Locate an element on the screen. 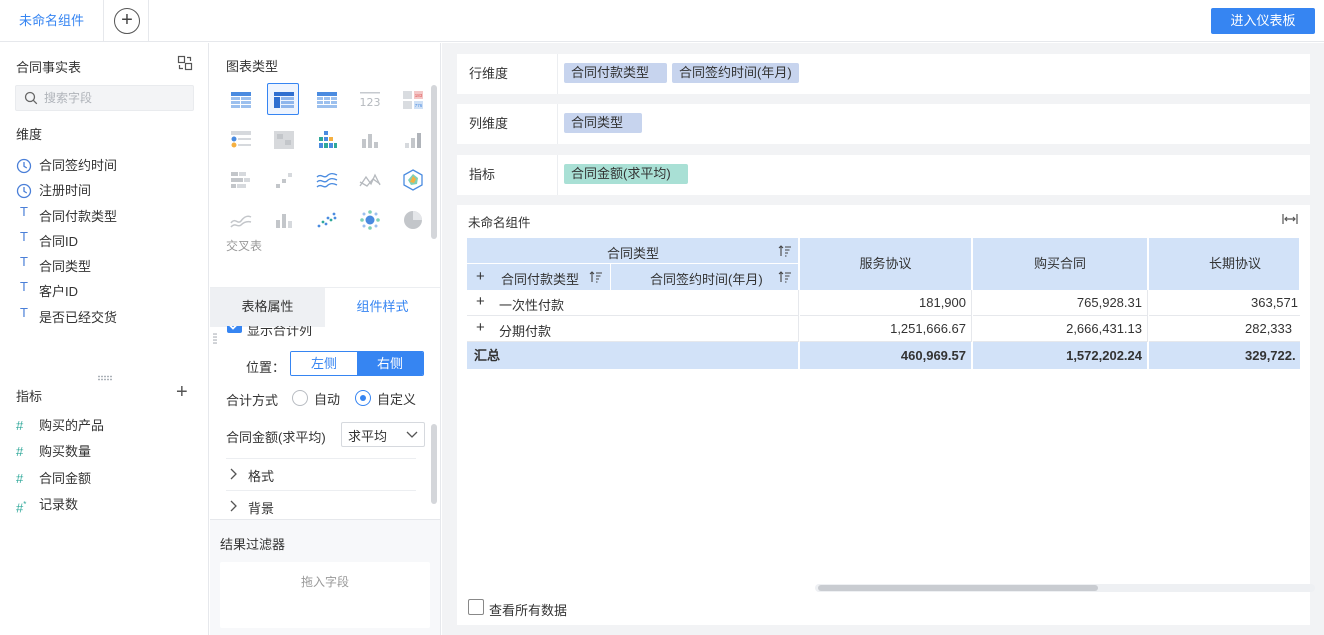 This screenshot has width=1324, height=635. row-header-sign-month: 合同签约时间(年月) is located at coordinates (705, 277).